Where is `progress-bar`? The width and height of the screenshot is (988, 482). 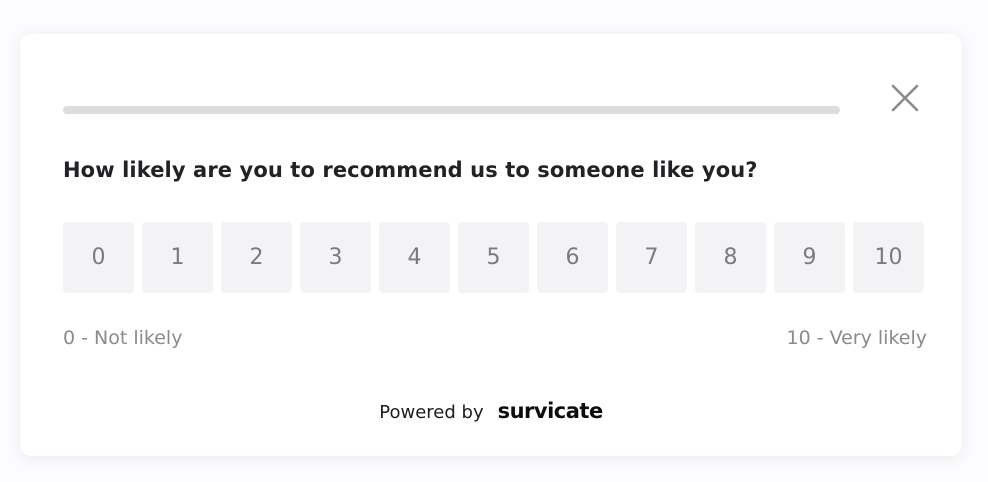 progress-bar is located at coordinates (451, 110).